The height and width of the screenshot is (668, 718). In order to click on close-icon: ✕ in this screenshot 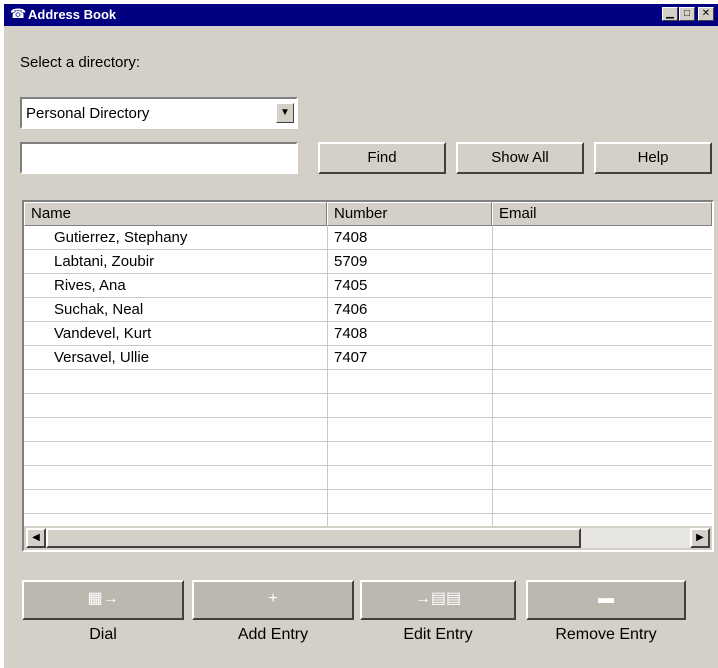, I will do `click(706, 13)`.